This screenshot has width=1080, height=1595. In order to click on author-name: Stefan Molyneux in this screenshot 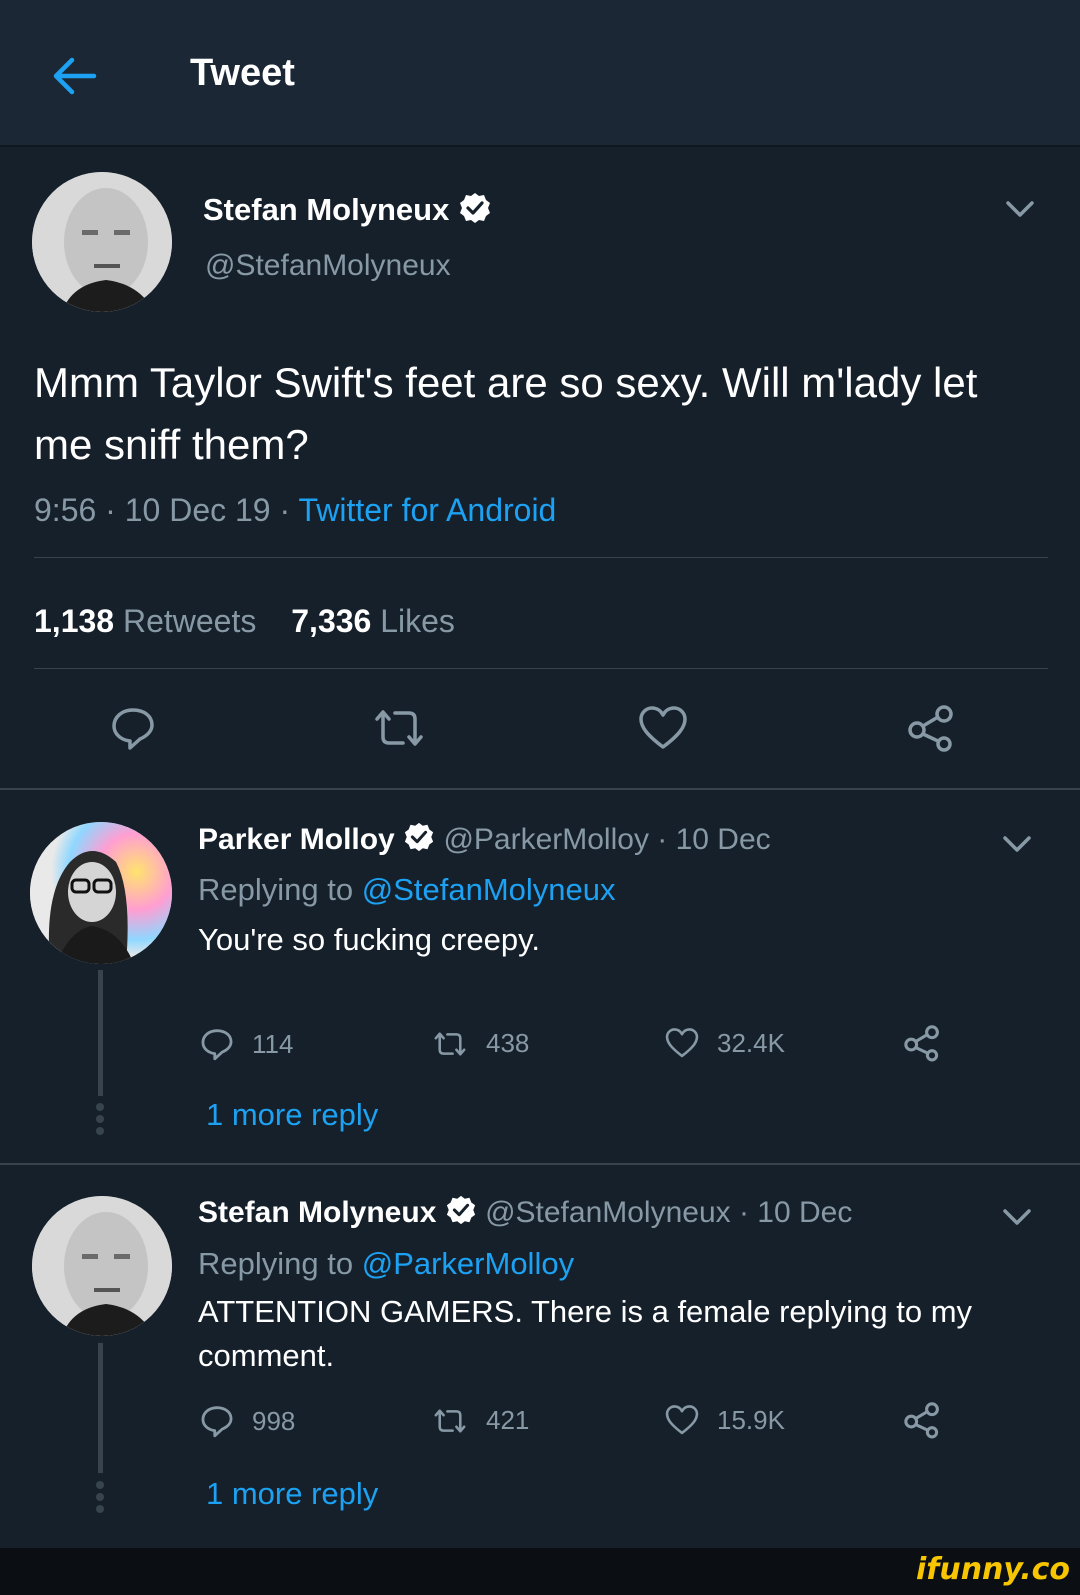, I will do `click(347, 212)`.